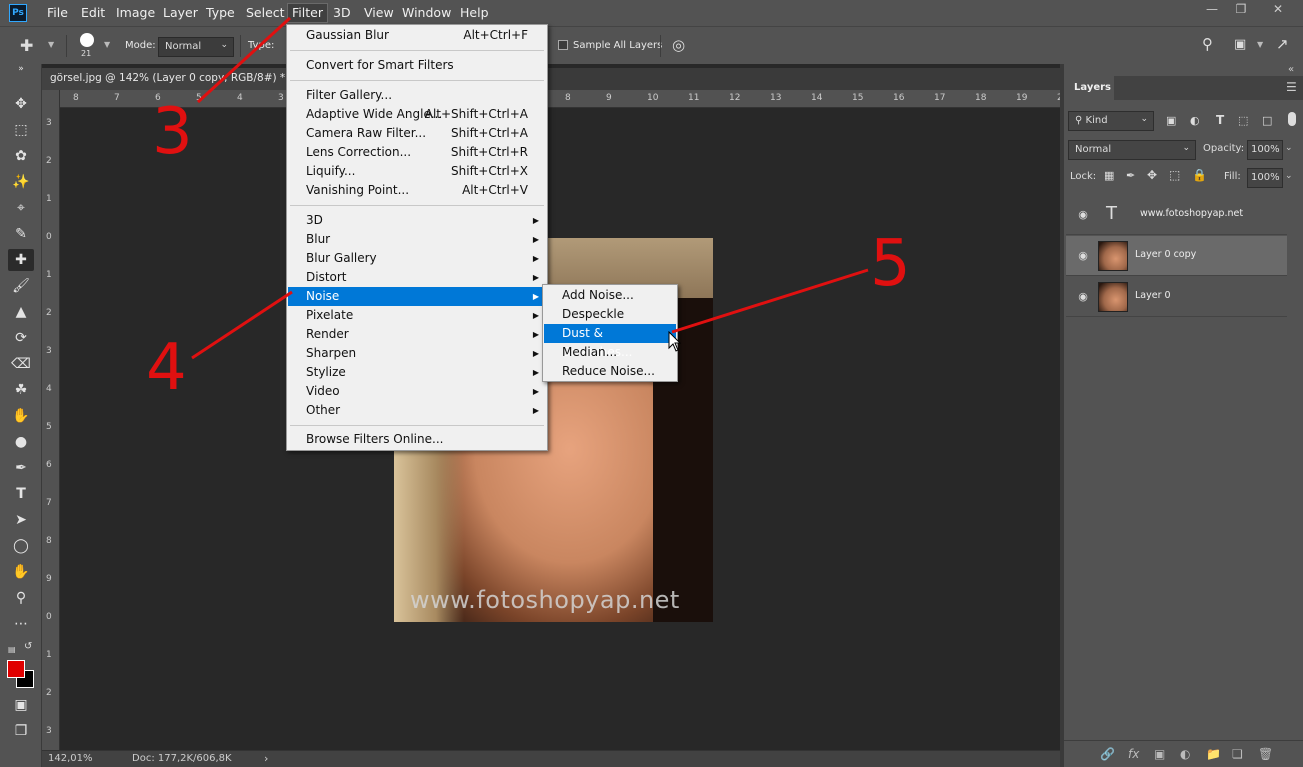 This screenshot has width=1303, height=767. I want to click on annotation-step-3: 3, so click(172, 132).